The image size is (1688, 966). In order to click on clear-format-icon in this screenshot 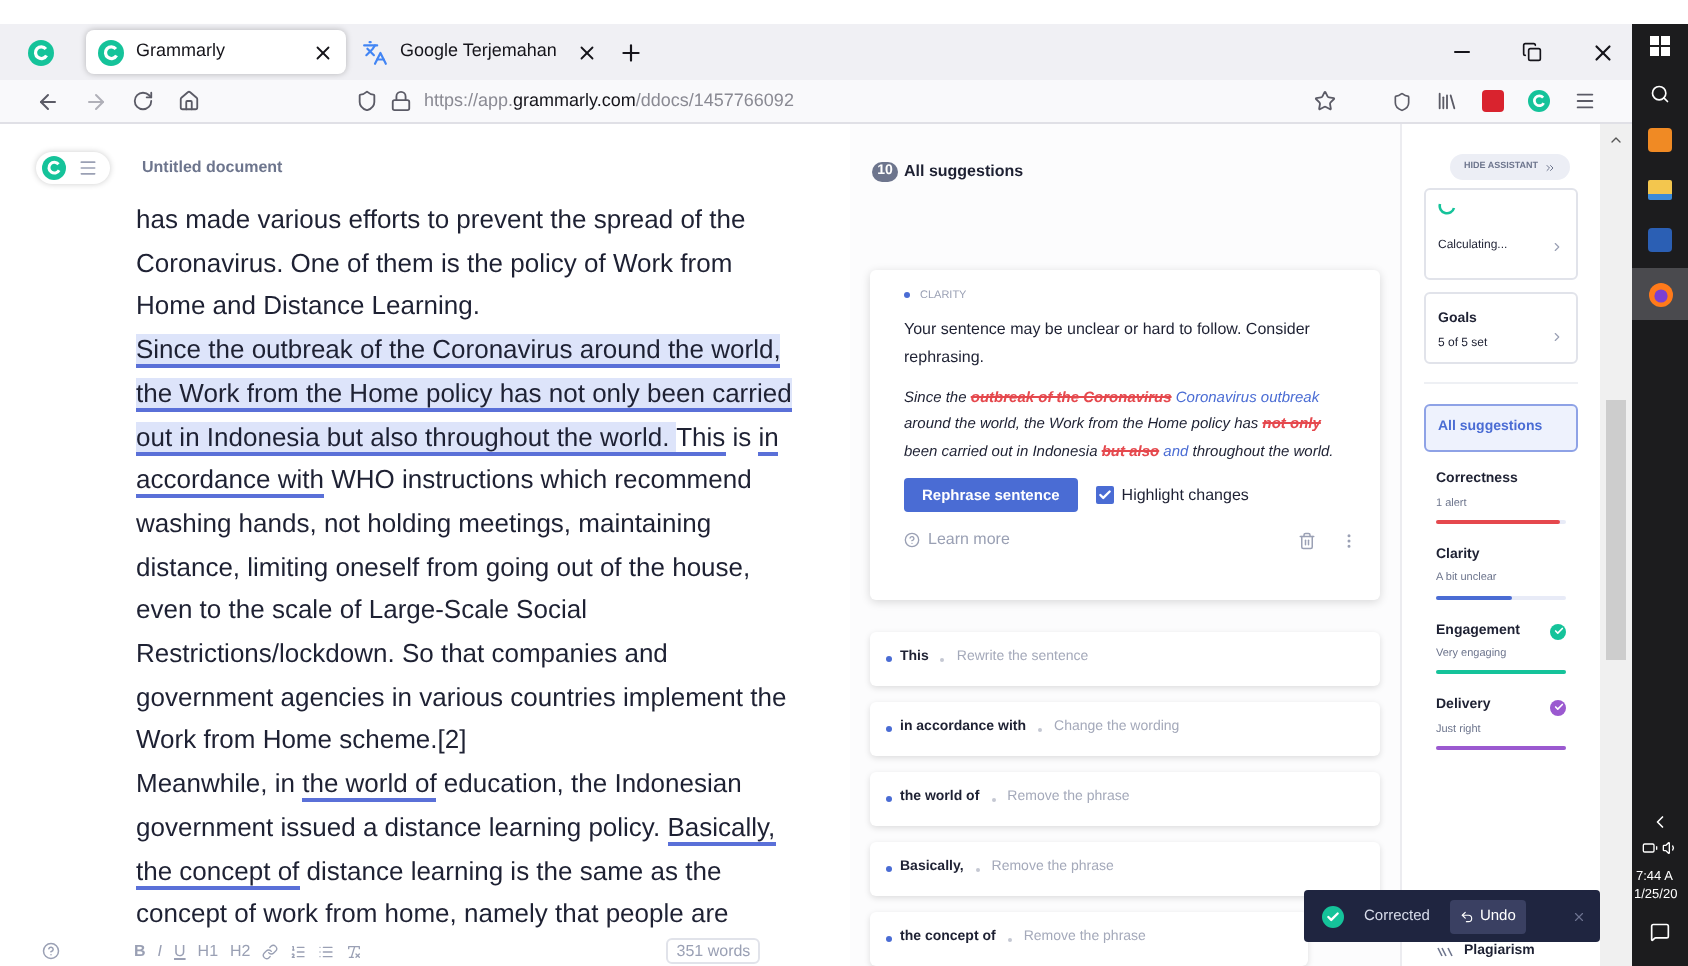, I will do `click(354, 951)`.